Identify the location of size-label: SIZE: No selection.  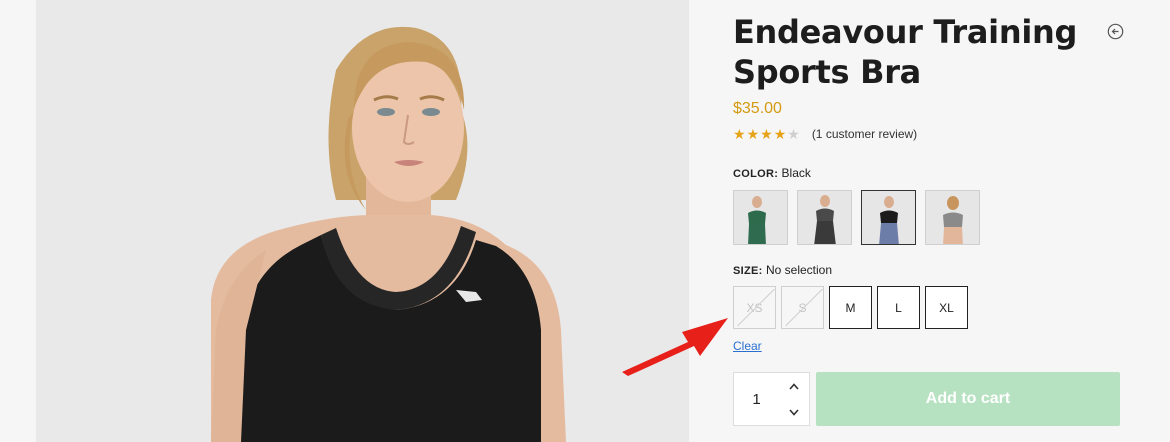
(782, 270).